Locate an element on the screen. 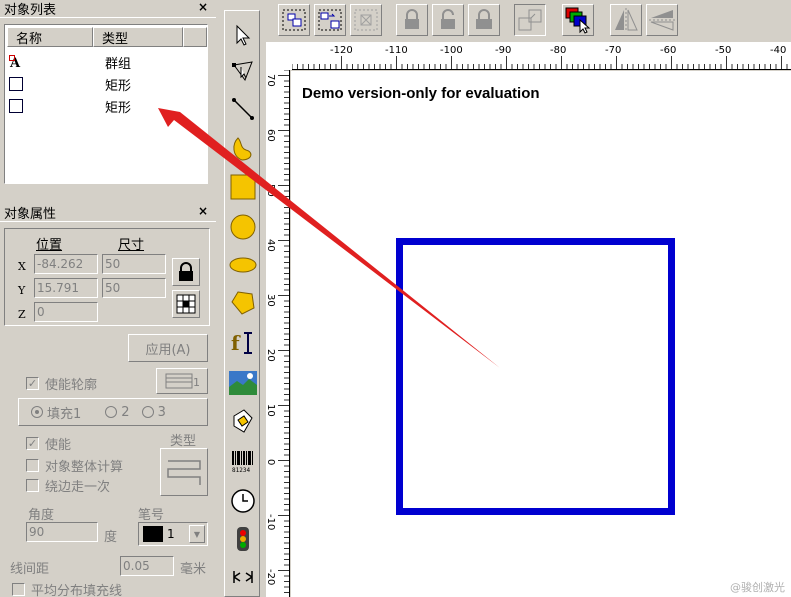 This screenshot has width=791, height=597. fill1-radio: 填充1 is located at coordinates (56, 412).